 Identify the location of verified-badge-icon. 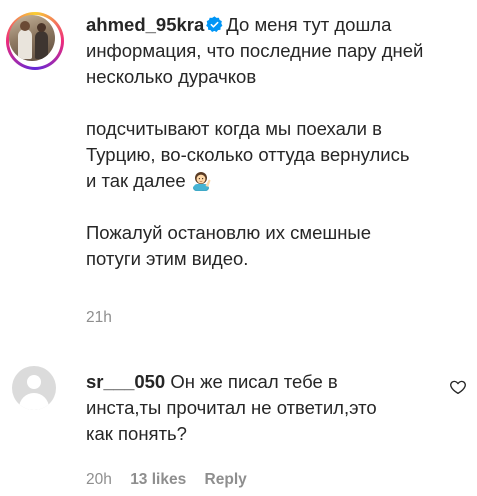
(214, 24).